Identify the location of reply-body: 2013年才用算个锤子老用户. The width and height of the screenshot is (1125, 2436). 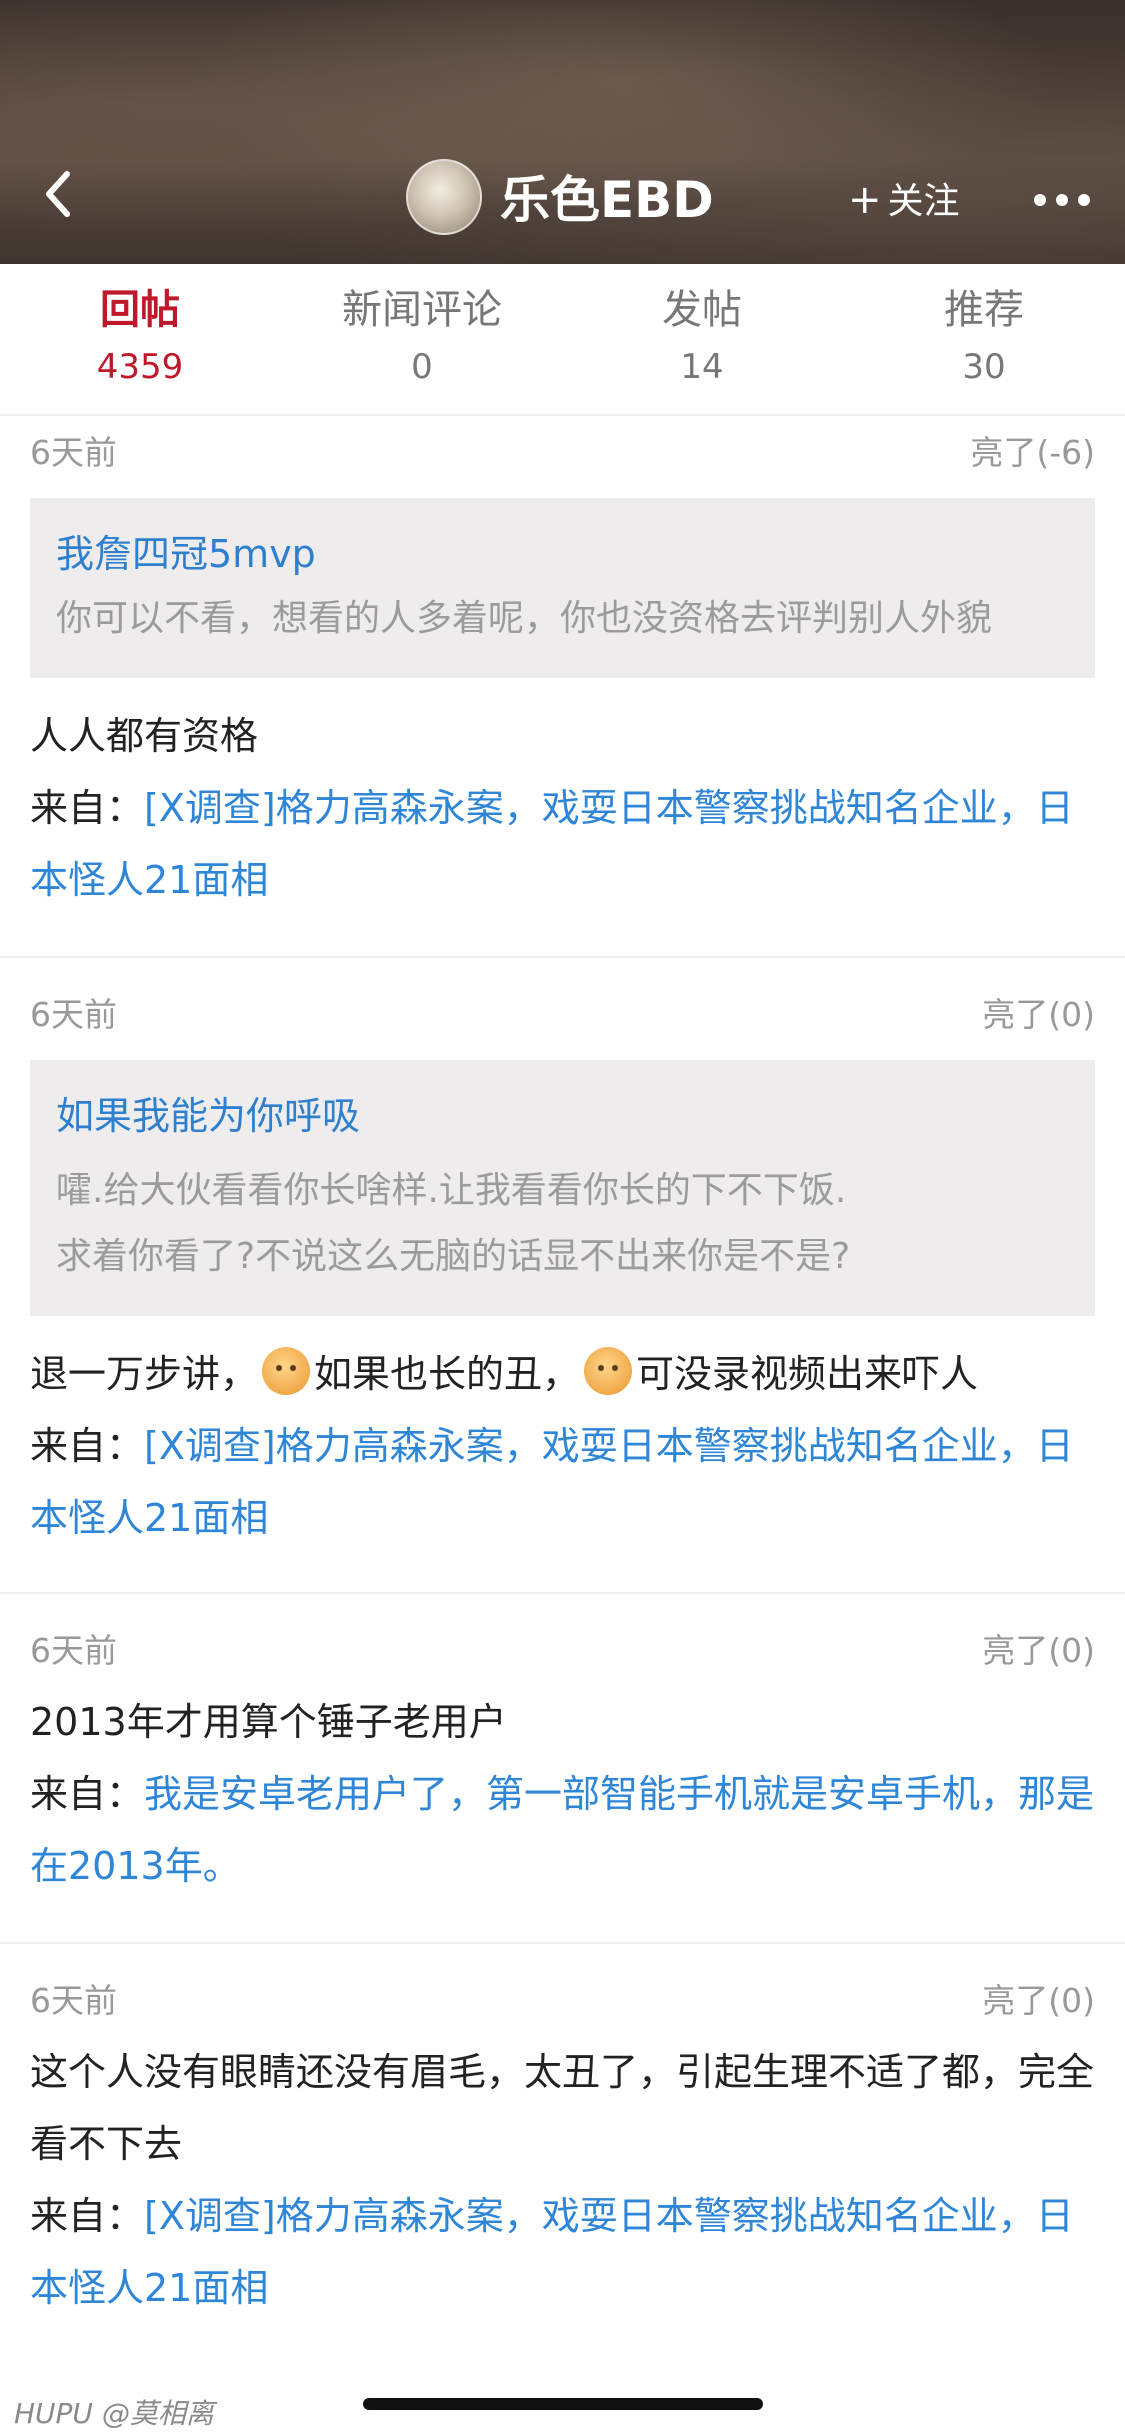
(268, 1722).